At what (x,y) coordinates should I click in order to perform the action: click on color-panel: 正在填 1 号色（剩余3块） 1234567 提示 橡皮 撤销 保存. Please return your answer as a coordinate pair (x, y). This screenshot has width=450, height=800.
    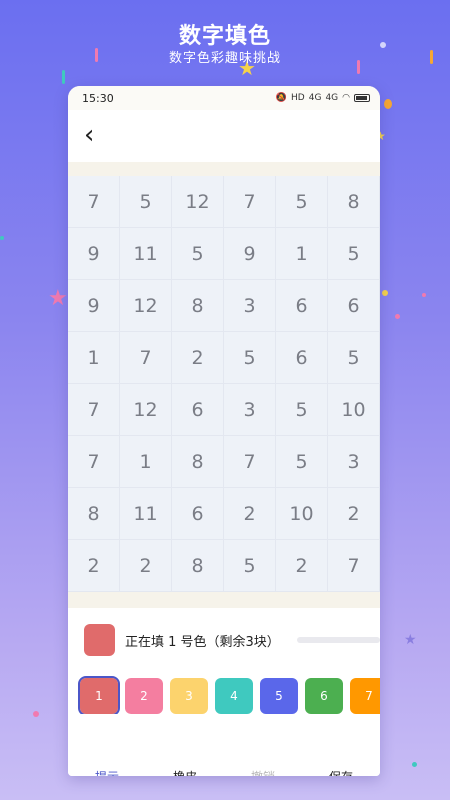
    Looking at the image, I should click on (224, 692).